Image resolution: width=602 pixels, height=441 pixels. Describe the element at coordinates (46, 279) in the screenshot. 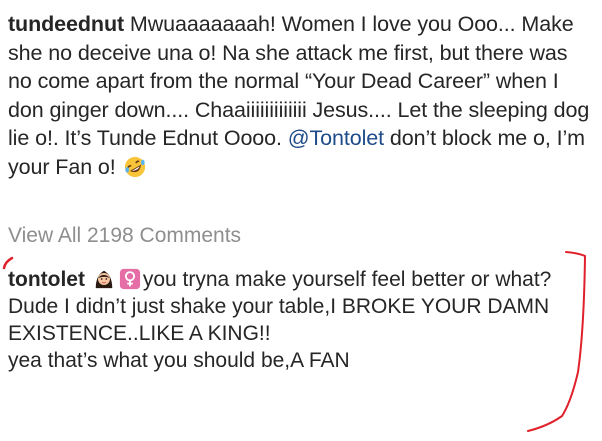

I see `comment-username: tontolet` at that location.